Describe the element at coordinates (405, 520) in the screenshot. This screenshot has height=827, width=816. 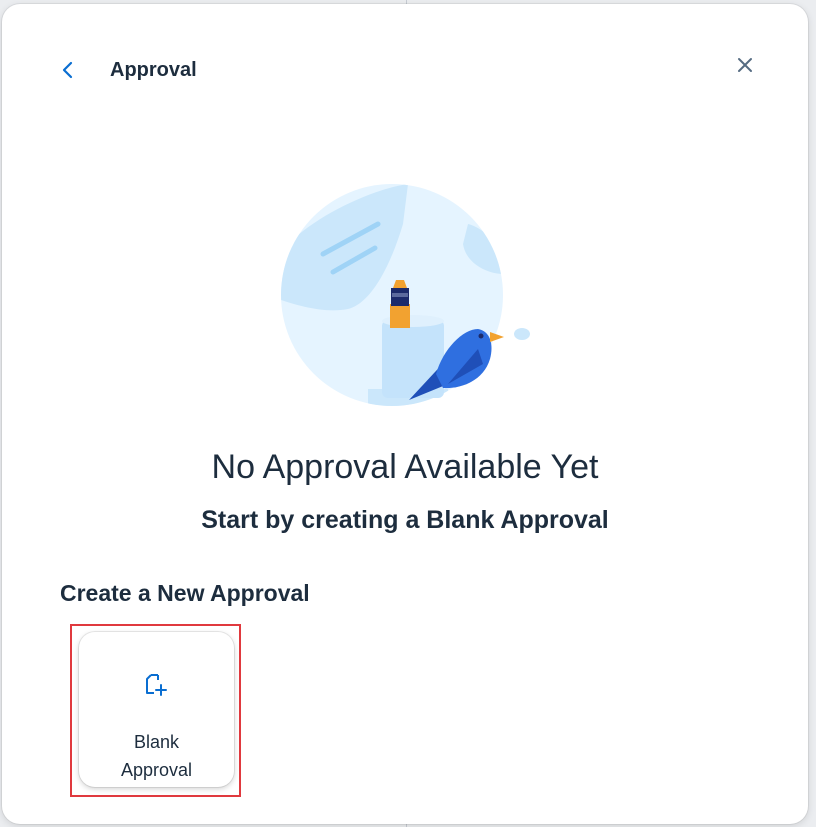
I see `empty-state-subtitle: Start by creating a Blank Approval` at that location.